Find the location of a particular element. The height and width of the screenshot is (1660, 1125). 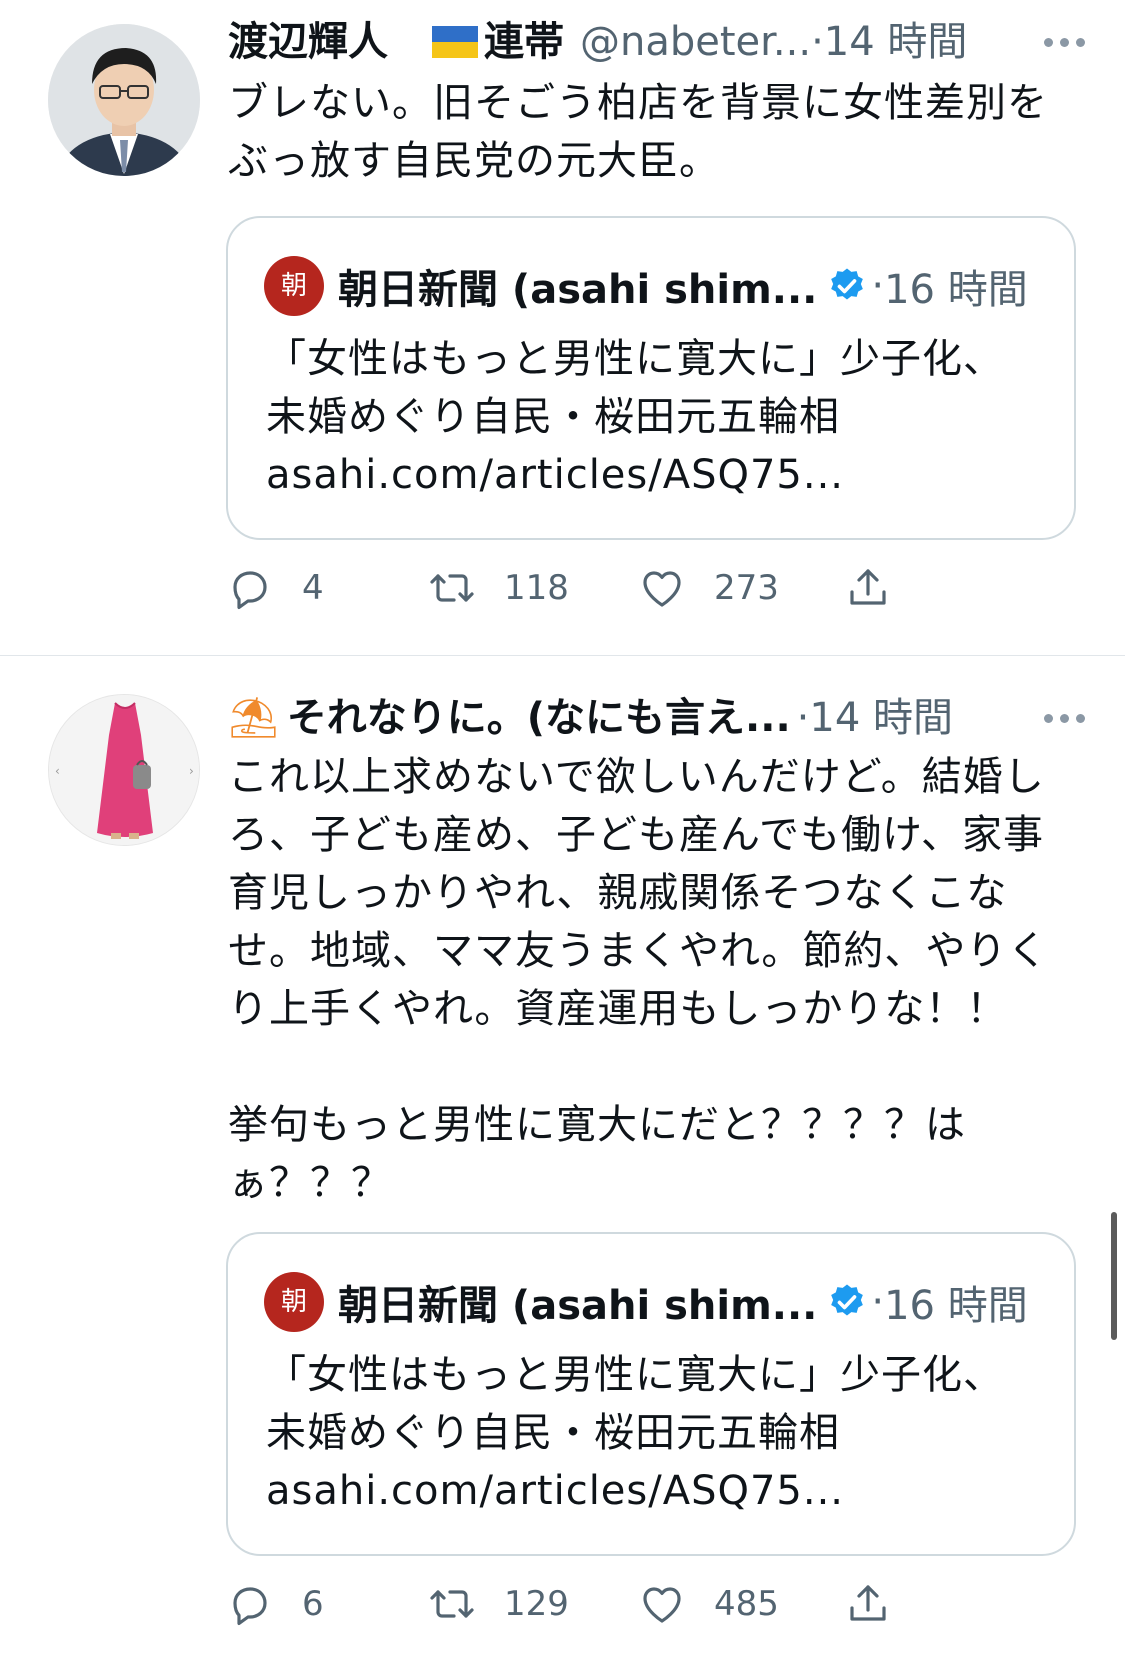

tweet-header: ⛱ それなりに。(なにも言え... · 14 時間 is located at coordinates (656, 718).